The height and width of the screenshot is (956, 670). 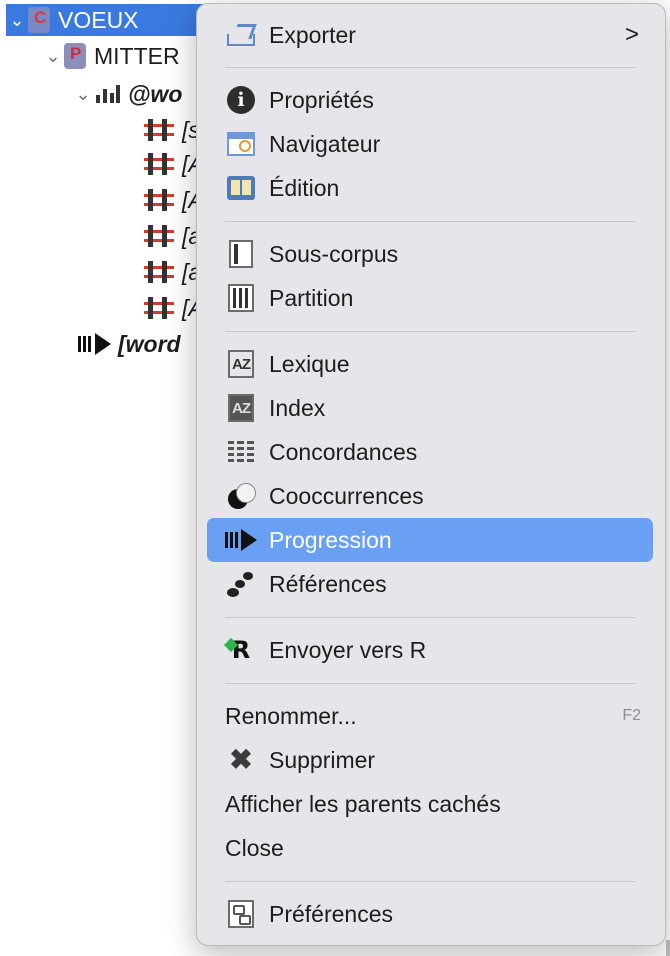 I want to click on tree-item-subcorpus: [s, so click(x=172, y=130).